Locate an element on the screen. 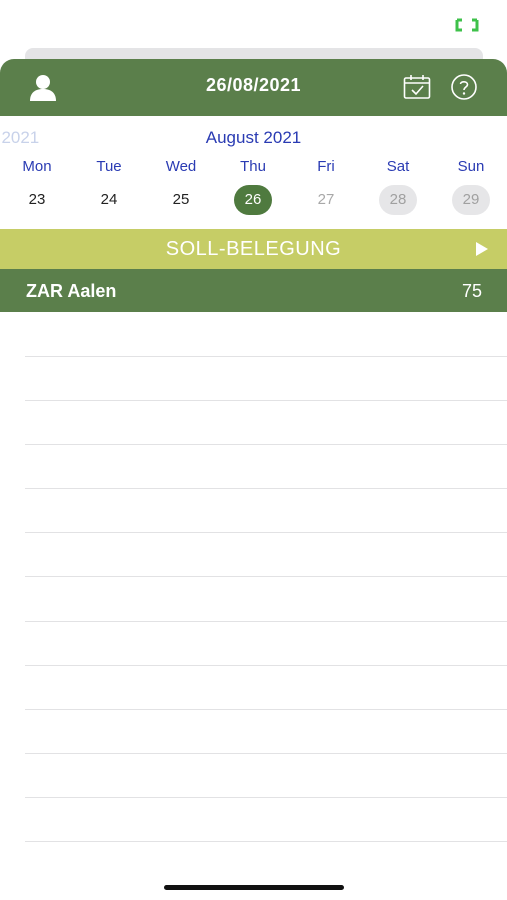  weekday-label: Tue is located at coordinates (109, 166).